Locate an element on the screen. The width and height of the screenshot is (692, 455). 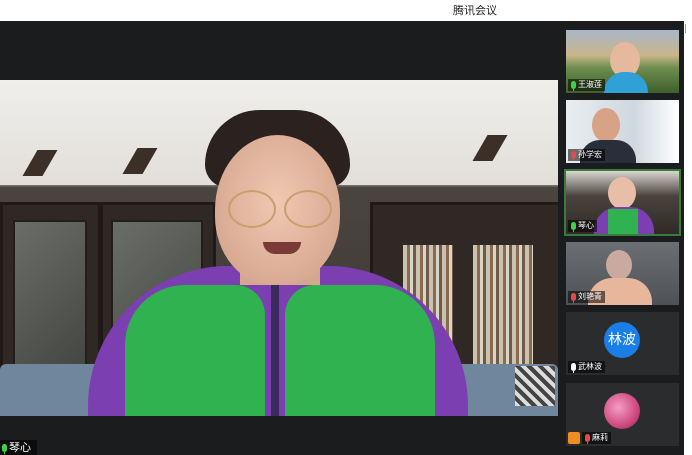
participant-tile: 刘艳青 is located at coordinates (622, 273).